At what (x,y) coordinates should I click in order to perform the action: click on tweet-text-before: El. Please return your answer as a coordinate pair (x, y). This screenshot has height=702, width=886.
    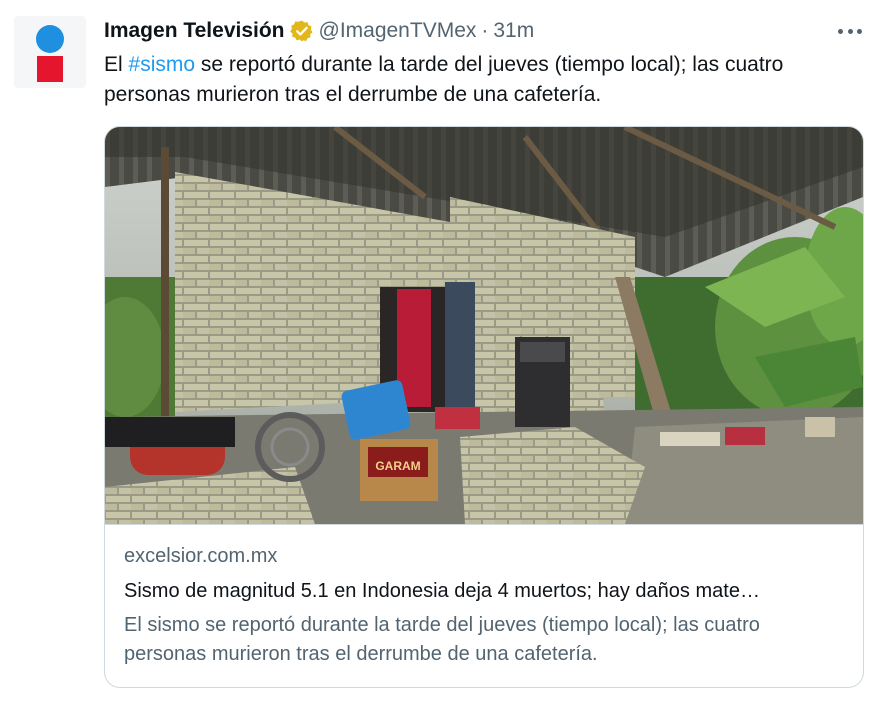
    Looking at the image, I should click on (116, 64).